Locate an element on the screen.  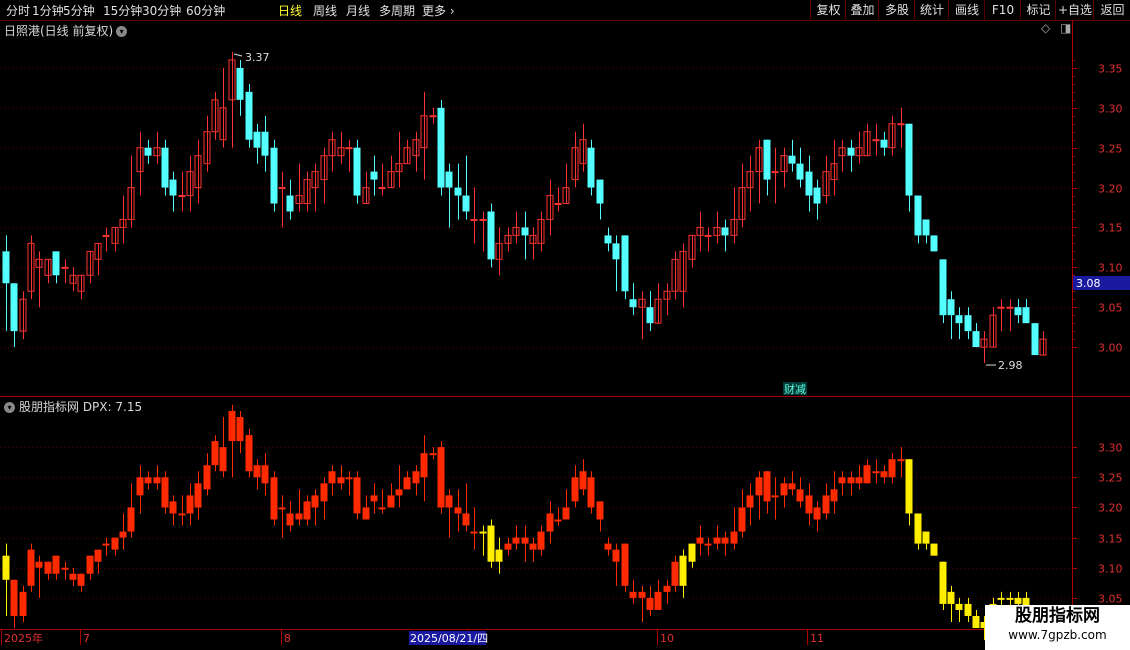
period-tab-0: 分时 is located at coordinates (18, 10).